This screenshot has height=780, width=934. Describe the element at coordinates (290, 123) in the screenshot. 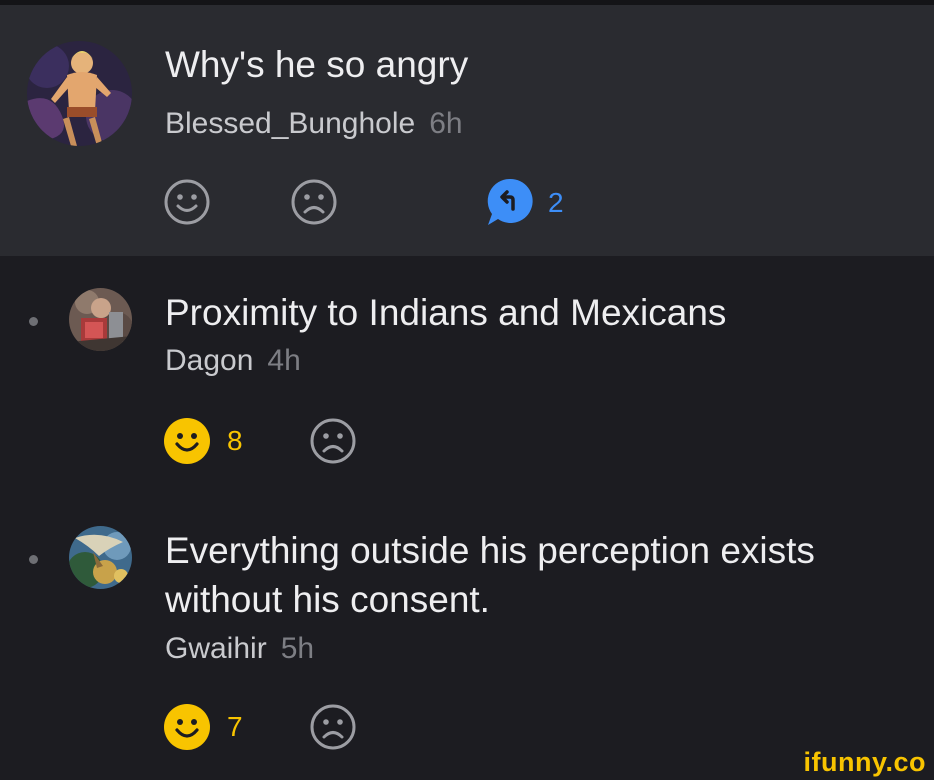

I see `username: Blessed_Bunghole` at that location.